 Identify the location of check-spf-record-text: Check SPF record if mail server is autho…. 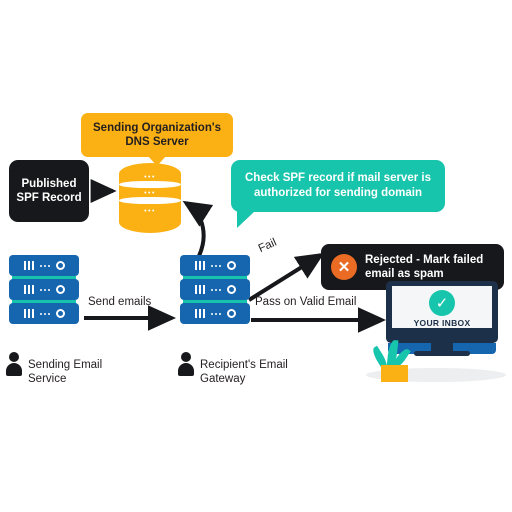
(337, 185).